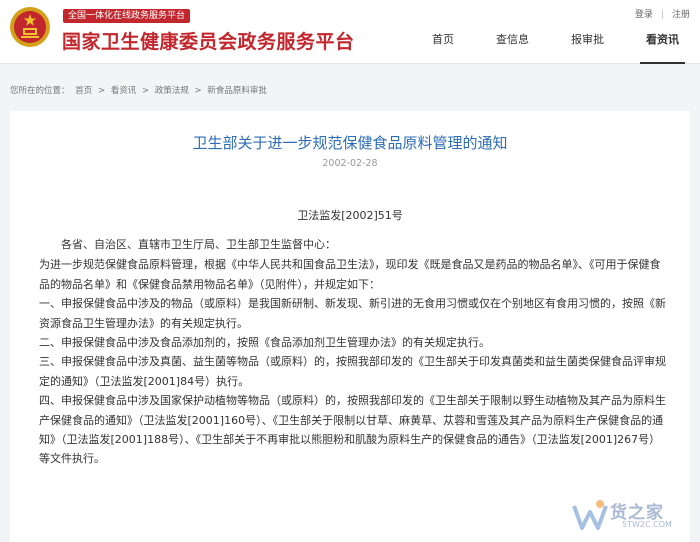 The width and height of the screenshot is (700, 542). I want to click on article-addressee: 各省、自治区、直辖市卫生厅局、卫生部卫生监督中心：, so click(198, 244).